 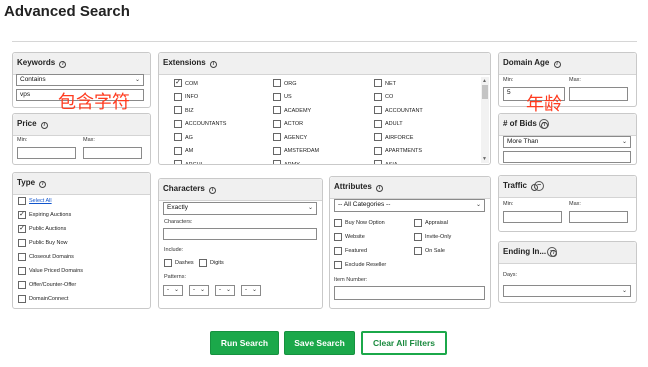 What do you see at coordinates (22, 201) in the screenshot?
I see `select-all-checkbox` at bounding box center [22, 201].